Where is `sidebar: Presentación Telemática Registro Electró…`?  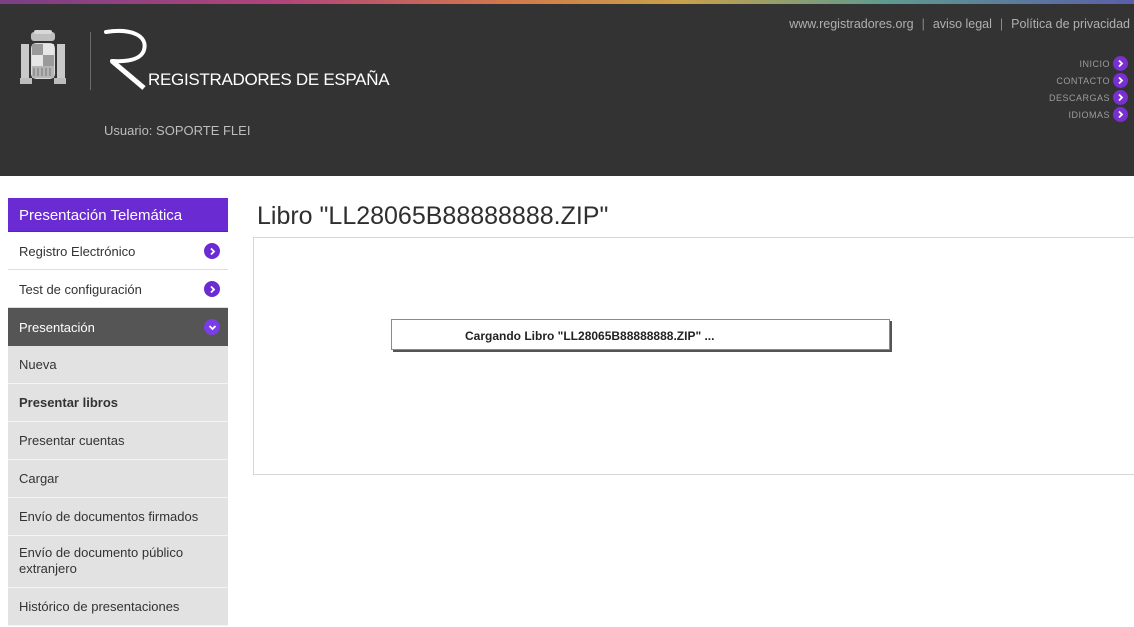
sidebar: Presentación Telemática Registro Electró… is located at coordinates (118, 412).